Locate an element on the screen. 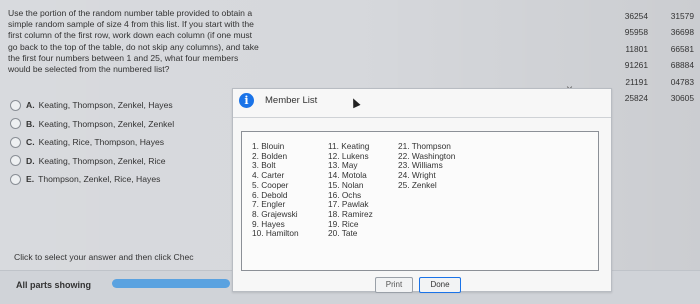  option-a: A. Keating, Thompson, Zenkel, Hayes is located at coordinates (115, 105).